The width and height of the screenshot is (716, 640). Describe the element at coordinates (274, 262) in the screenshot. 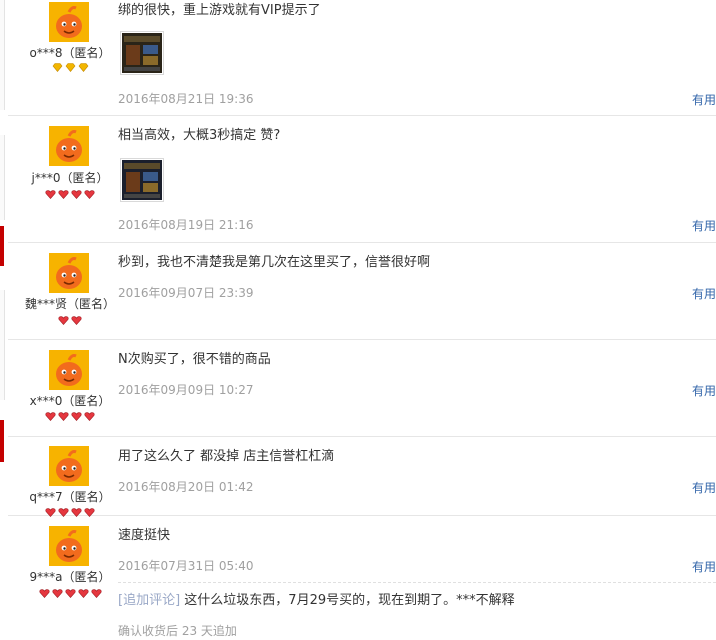

I see `review-text: 秒到，我也不清楚我是第几次在这里买了，信誉很好啊` at that location.